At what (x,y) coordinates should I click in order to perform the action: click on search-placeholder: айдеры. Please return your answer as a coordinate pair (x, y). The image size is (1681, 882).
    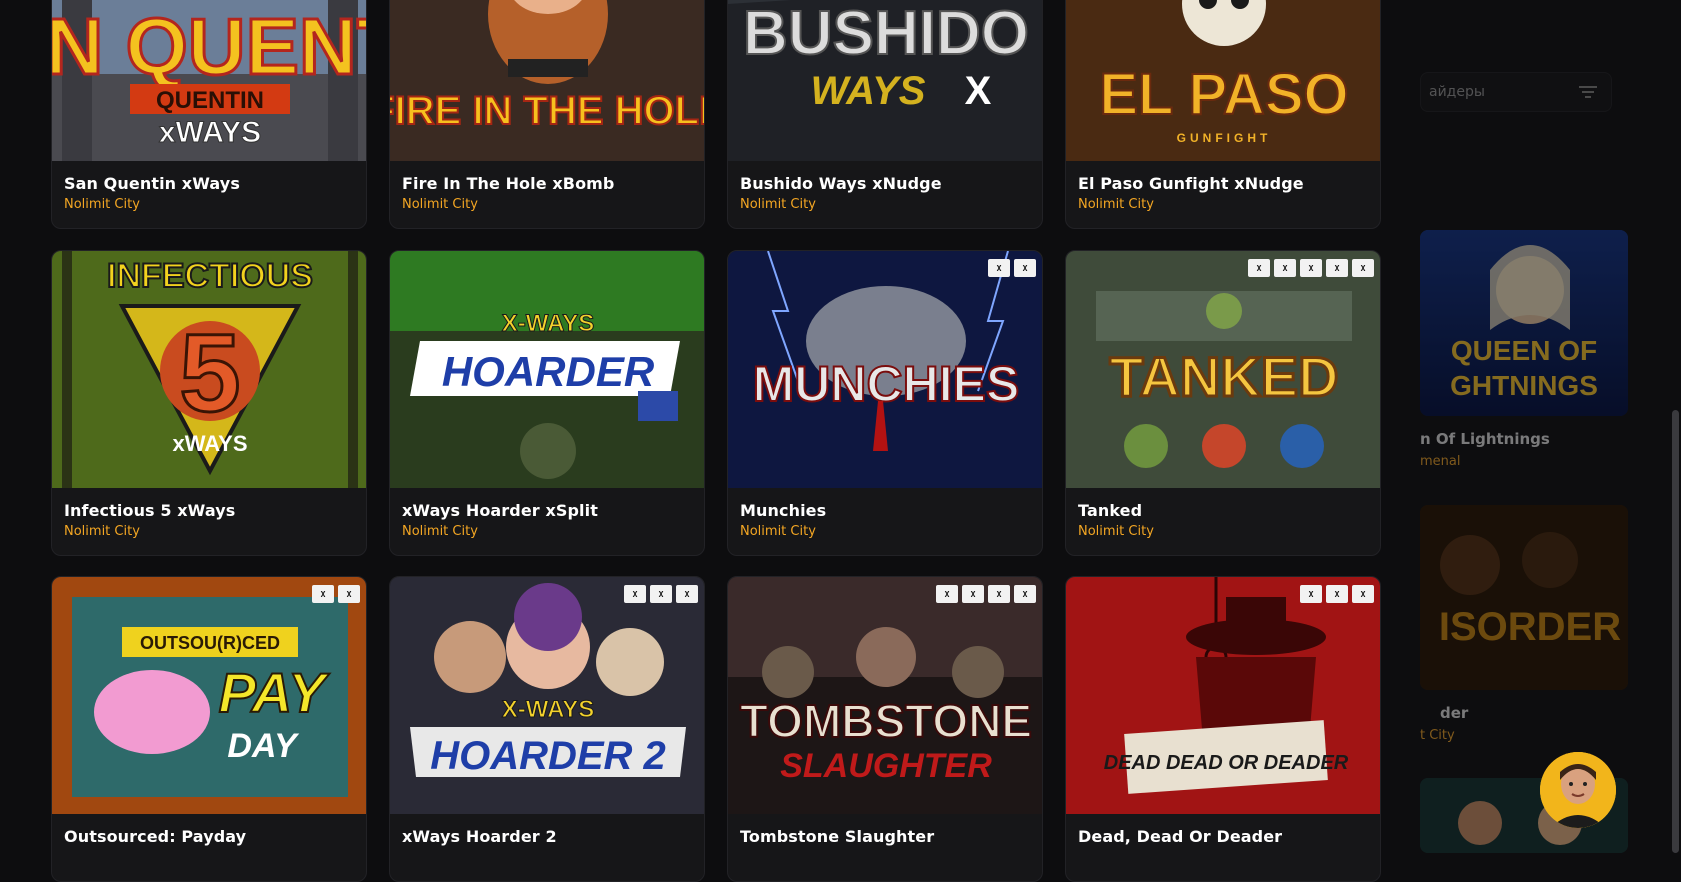
    Looking at the image, I should click on (1457, 92).